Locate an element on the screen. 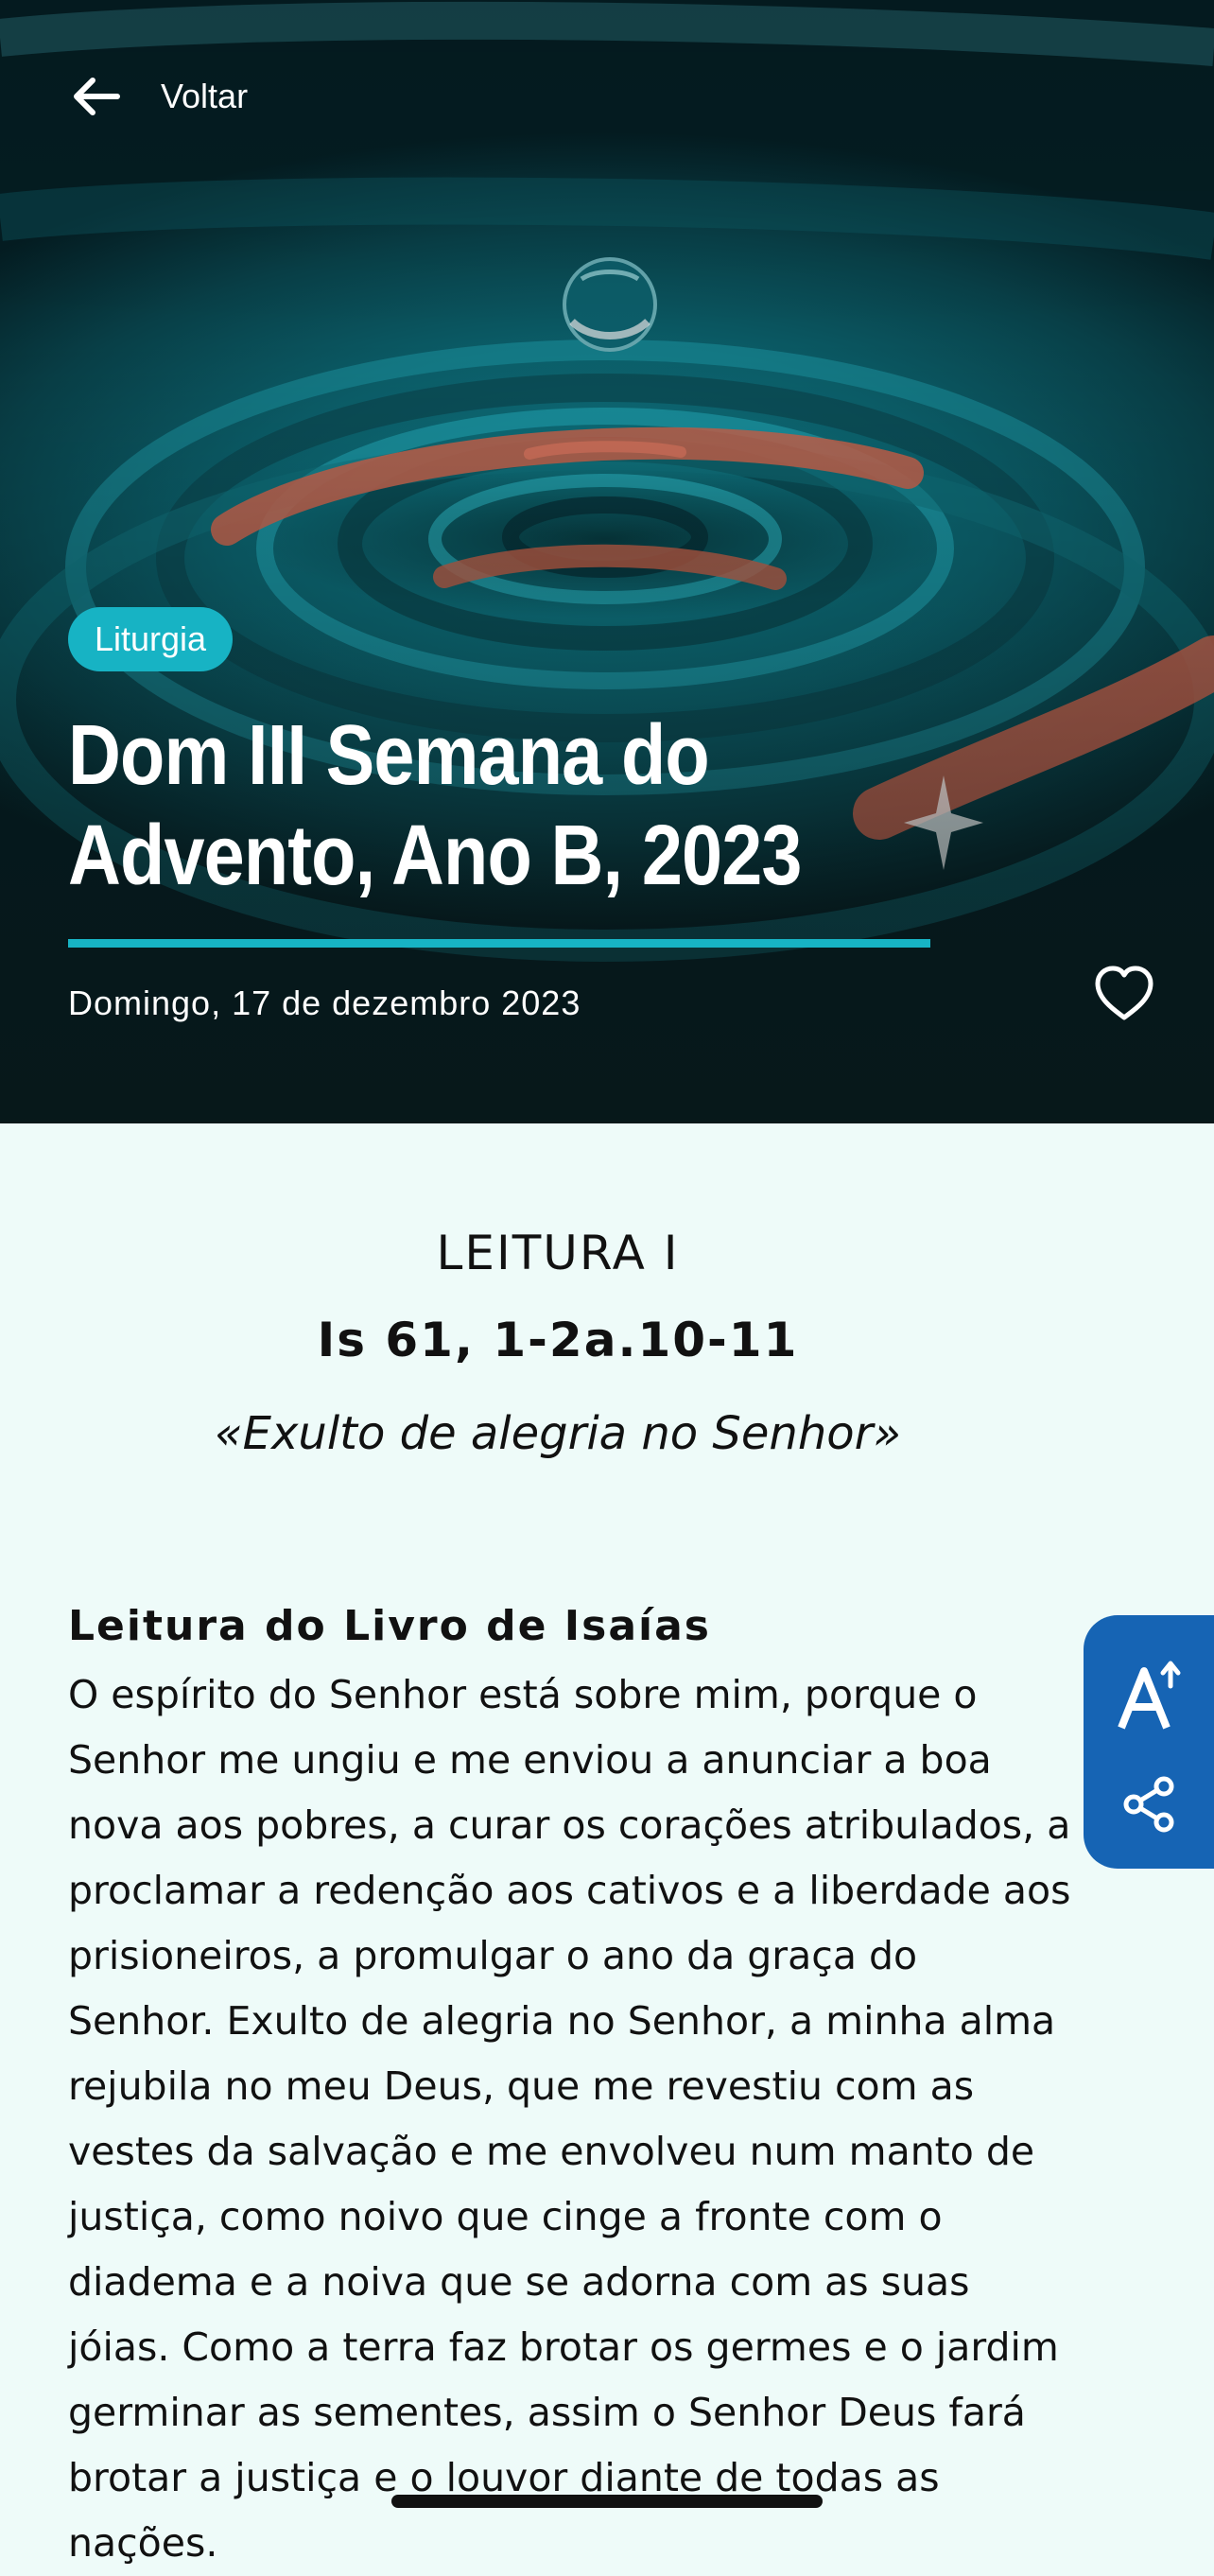 This screenshot has width=1214, height=2576. back-button: Voltar is located at coordinates (158, 96).